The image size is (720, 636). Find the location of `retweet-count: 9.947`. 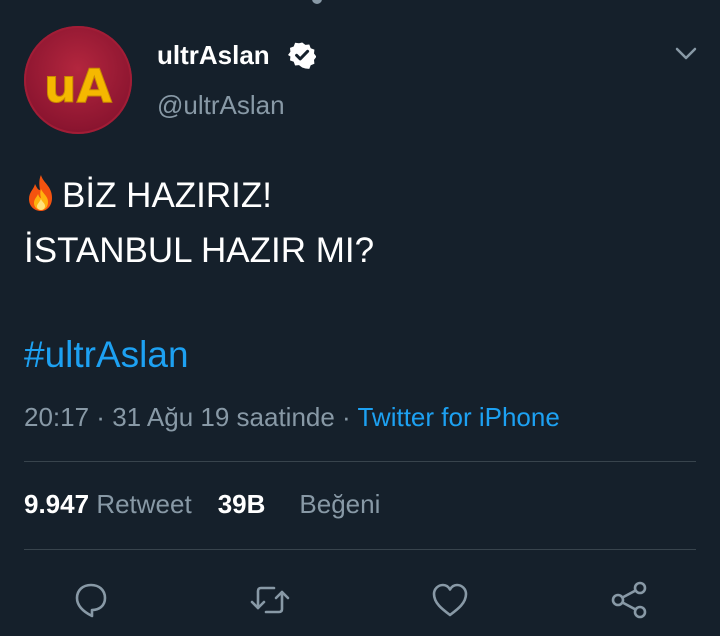

retweet-count: 9.947 is located at coordinates (57, 504).